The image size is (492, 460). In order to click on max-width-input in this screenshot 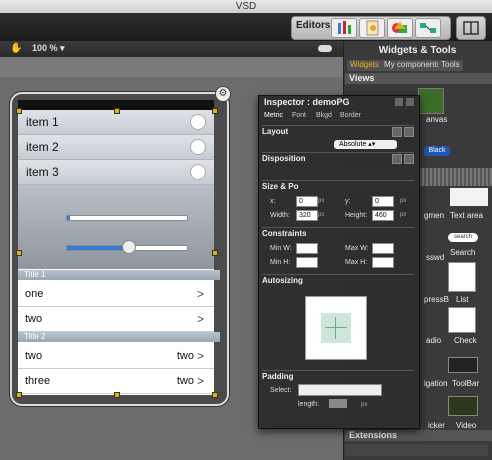, I will do `click(383, 248)`.